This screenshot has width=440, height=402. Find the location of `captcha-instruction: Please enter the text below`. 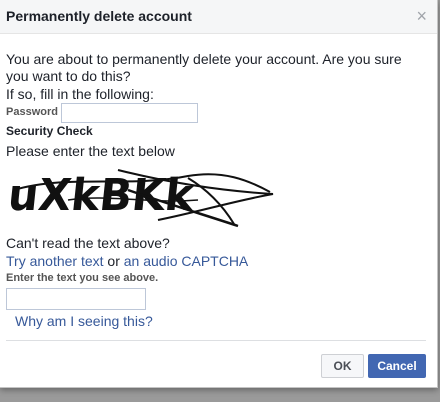

captcha-instruction: Please enter the text below is located at coordinates (90, 151).